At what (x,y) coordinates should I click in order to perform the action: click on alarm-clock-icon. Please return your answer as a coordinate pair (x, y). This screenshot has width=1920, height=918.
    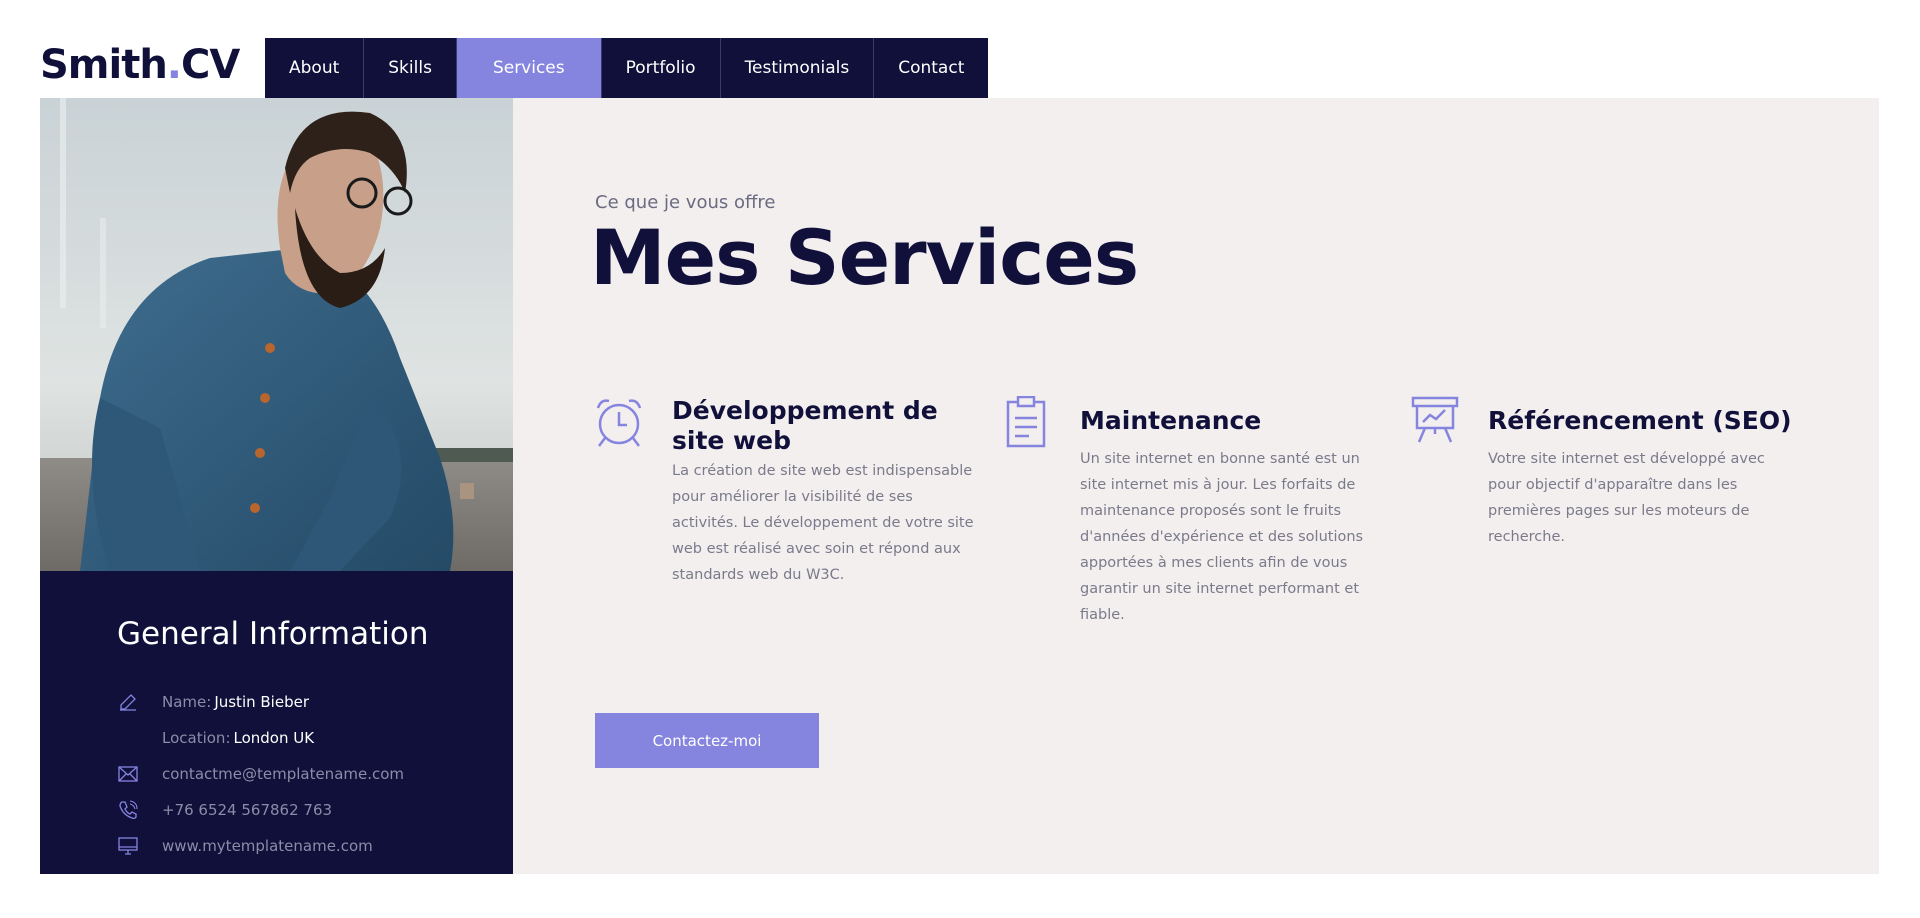
    Looking at the image, I should click on (619, 422).